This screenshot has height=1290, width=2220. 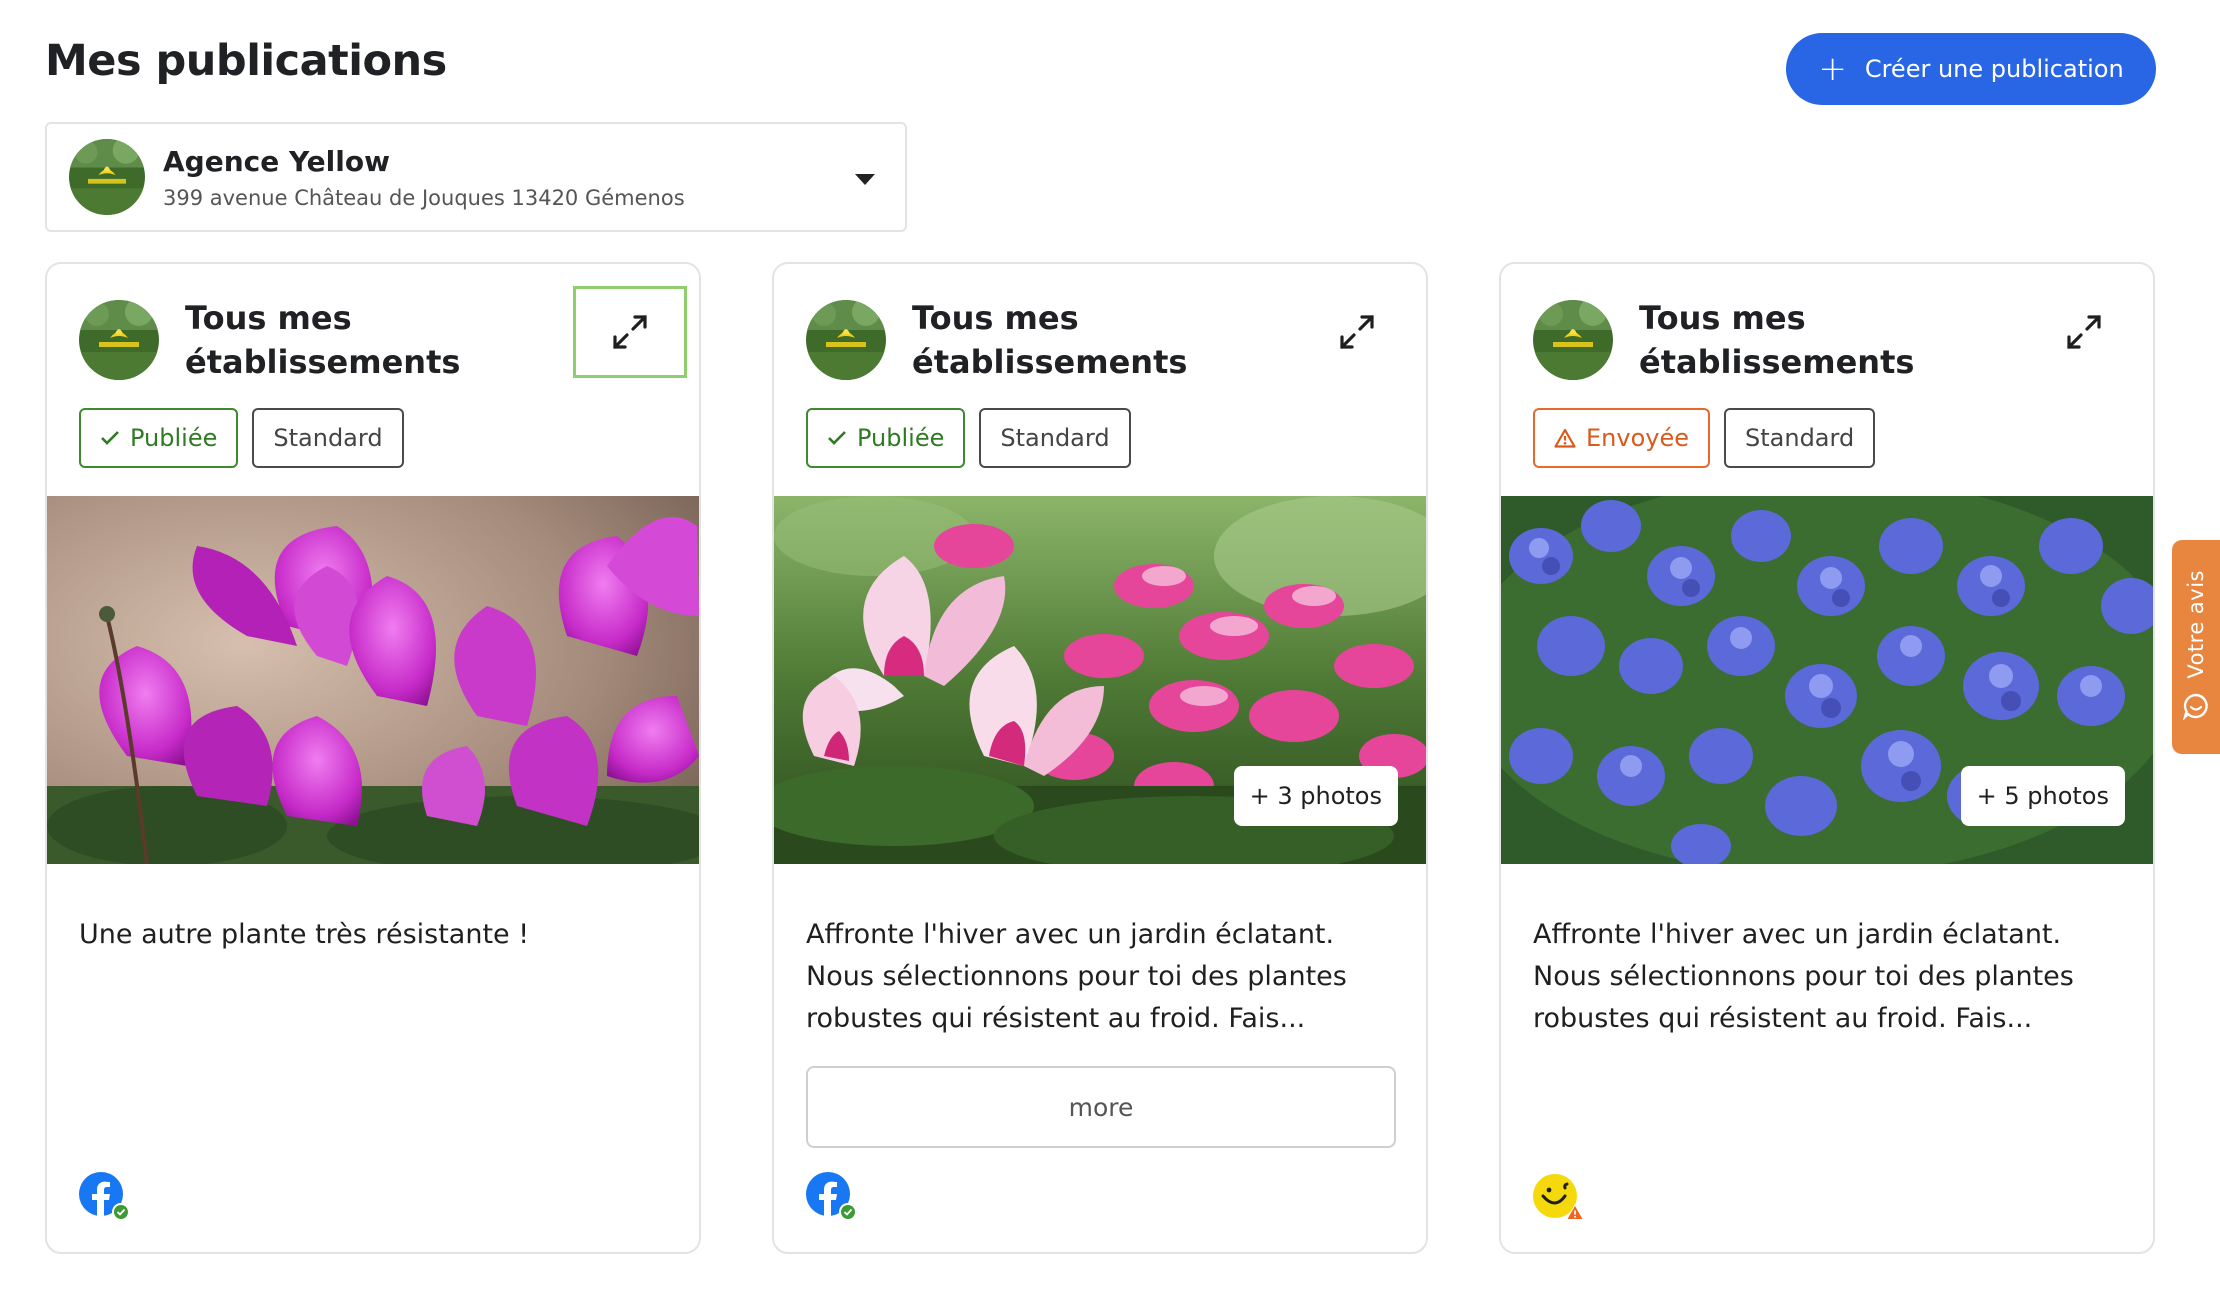 I want to click on photo-count-badge: + 3 photos, so click(x=1315, y=796).